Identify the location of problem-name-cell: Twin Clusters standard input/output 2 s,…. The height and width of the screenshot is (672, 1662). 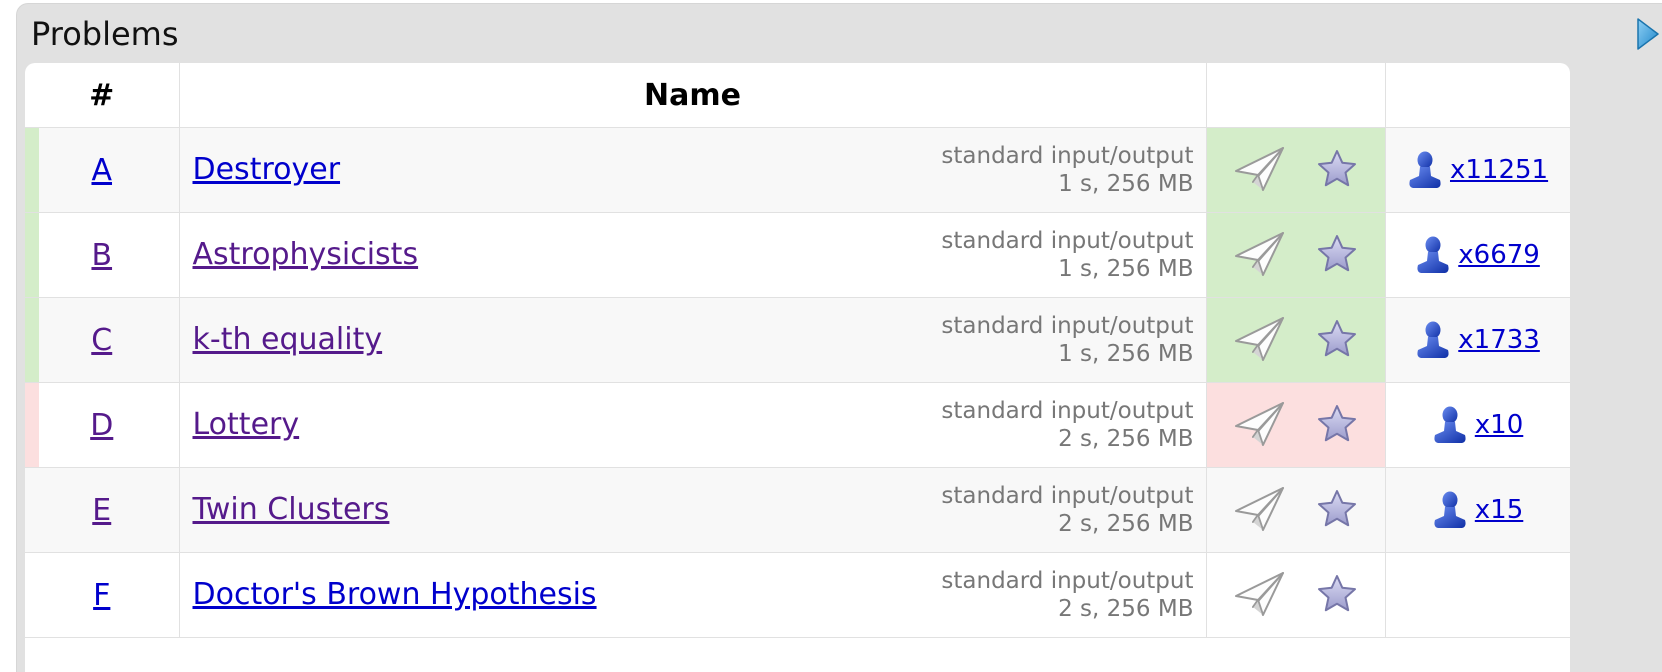
(693, 510).